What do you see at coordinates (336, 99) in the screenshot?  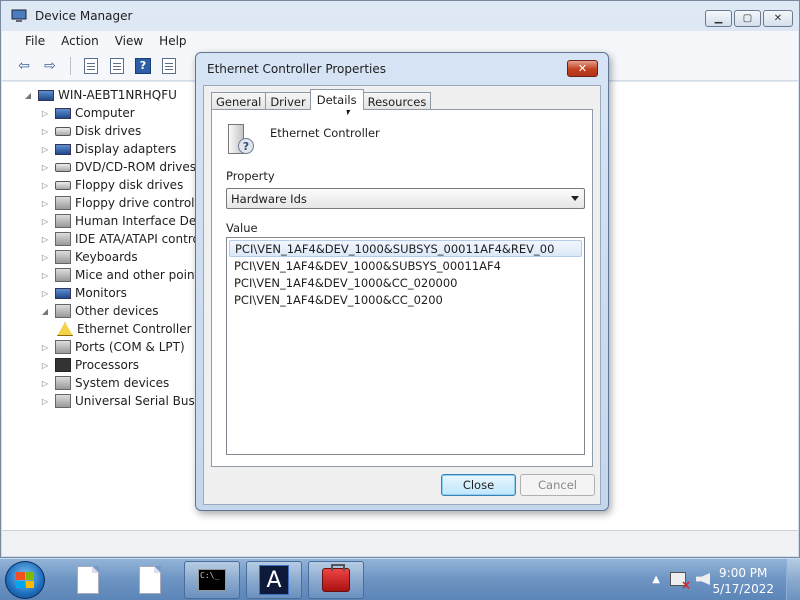 I see `tab-details: Details` at bounding box center [336, 99].